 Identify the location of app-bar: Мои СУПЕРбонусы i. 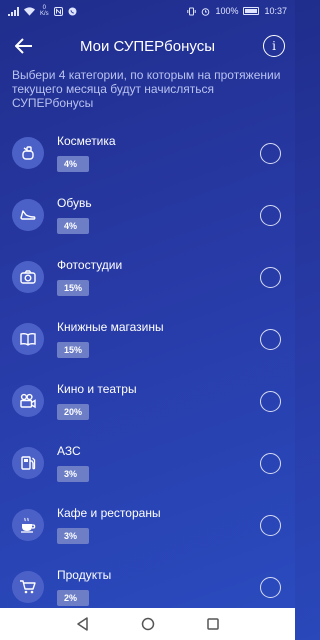
(147, 46).